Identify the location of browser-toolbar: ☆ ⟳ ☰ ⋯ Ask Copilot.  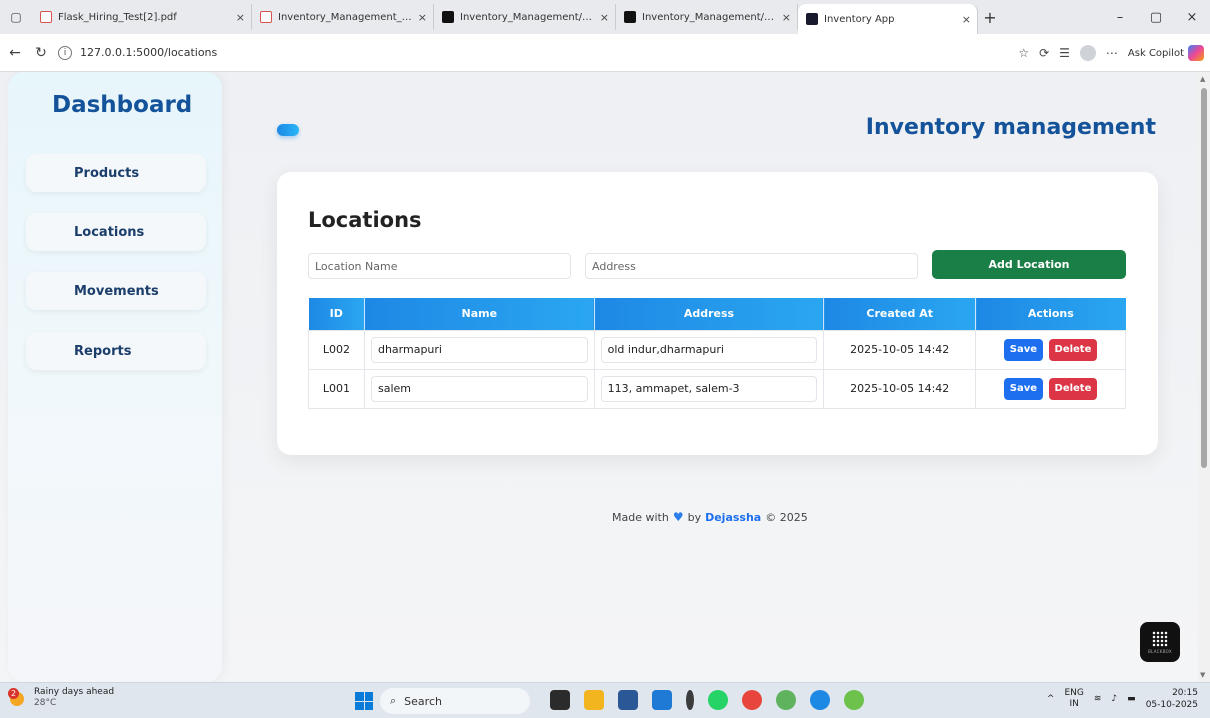
(1111, 53).